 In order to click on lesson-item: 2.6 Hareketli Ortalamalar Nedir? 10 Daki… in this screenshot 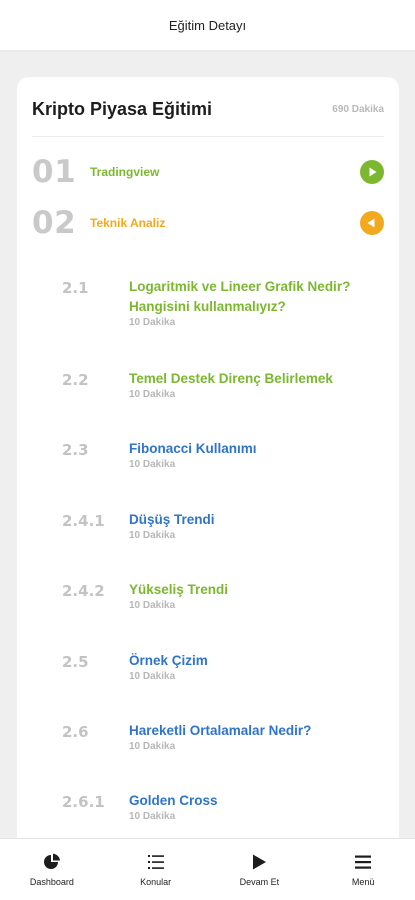, I will do `click(225, 751)`.